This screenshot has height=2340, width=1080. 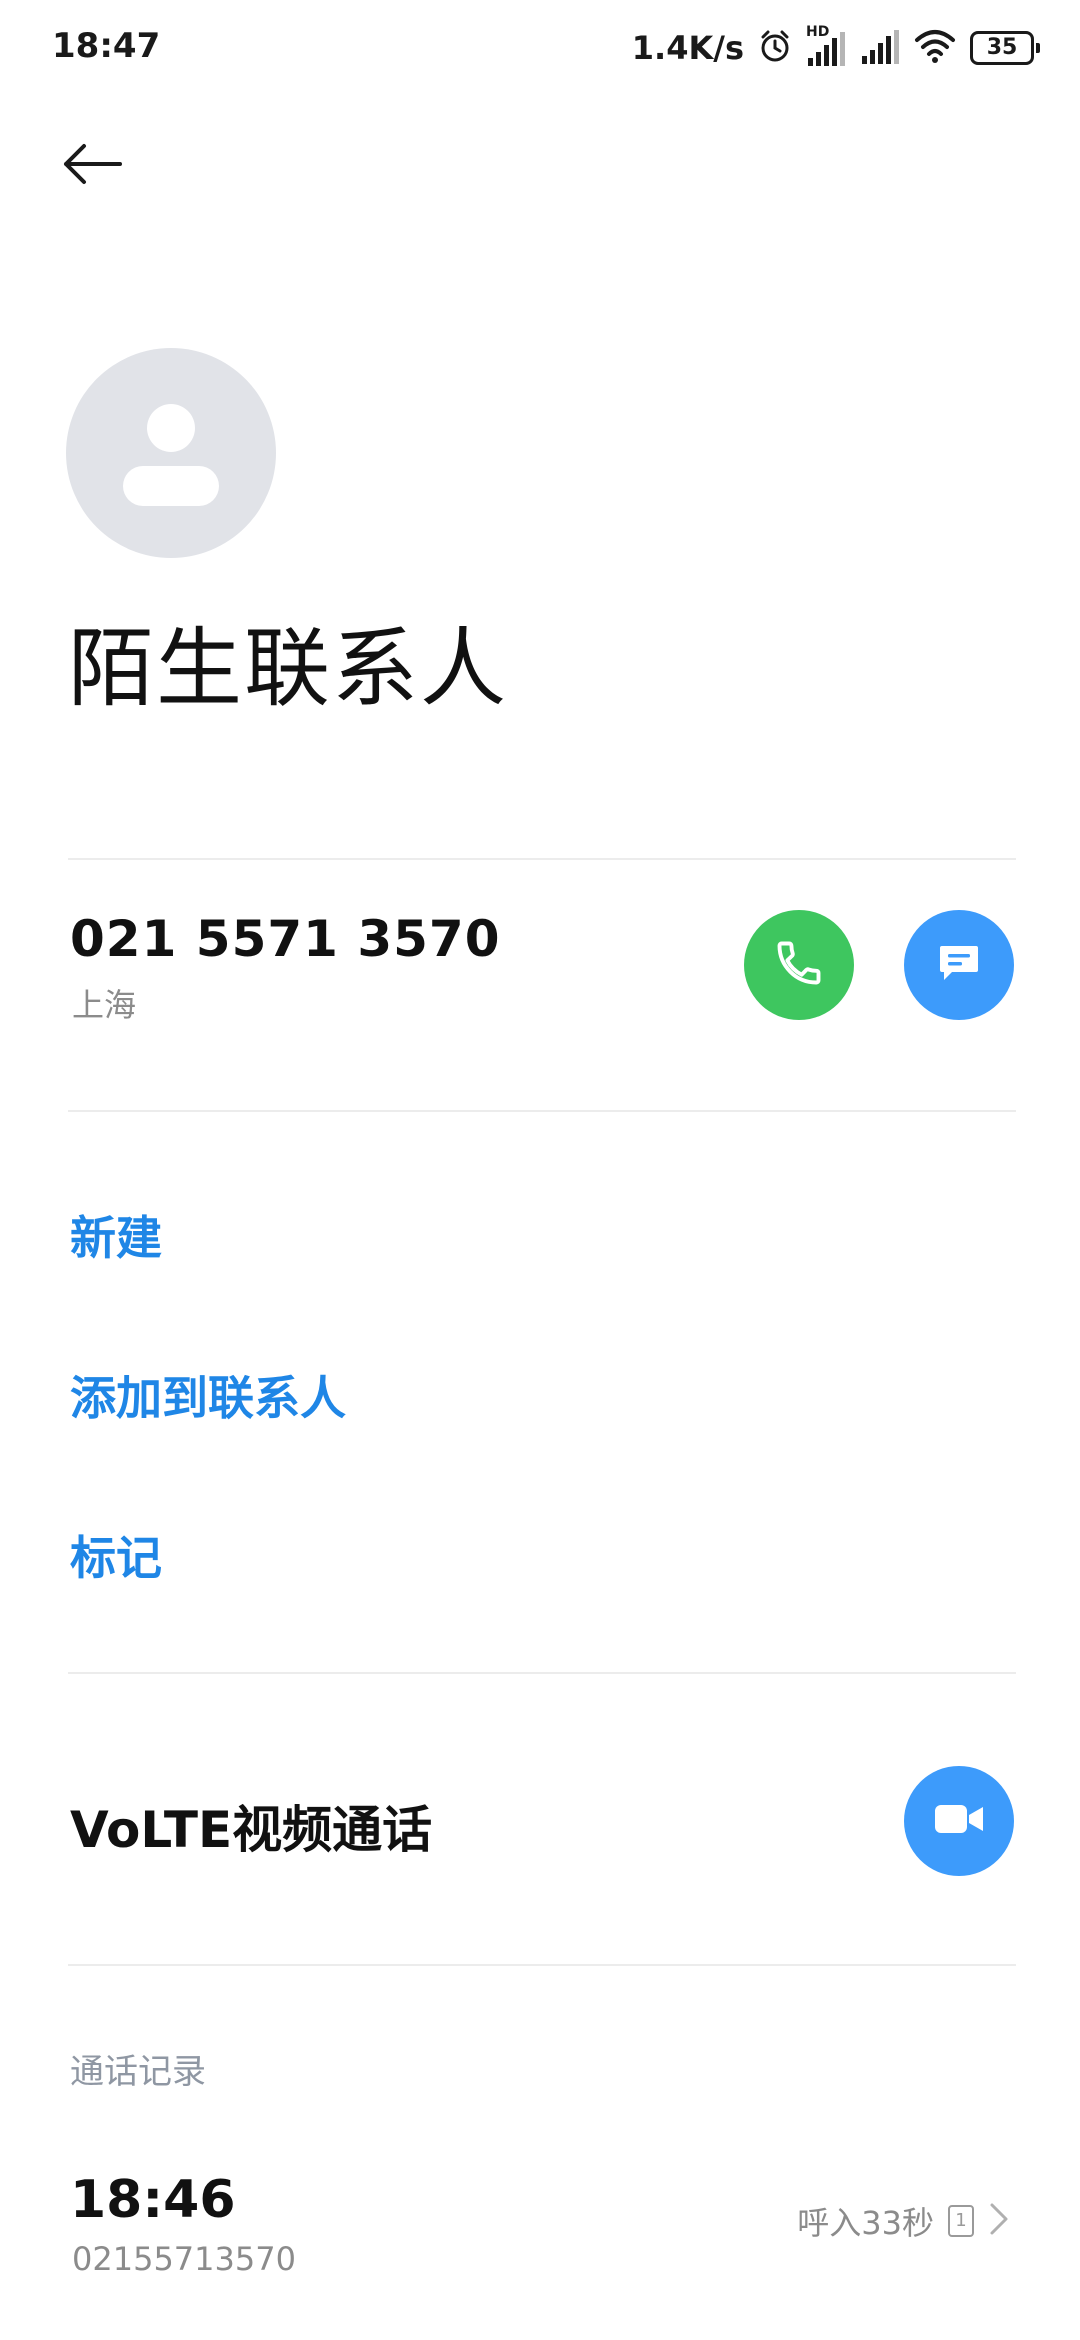 I want to click on signal-hd-icon: HD, so click(x=826, y=46).